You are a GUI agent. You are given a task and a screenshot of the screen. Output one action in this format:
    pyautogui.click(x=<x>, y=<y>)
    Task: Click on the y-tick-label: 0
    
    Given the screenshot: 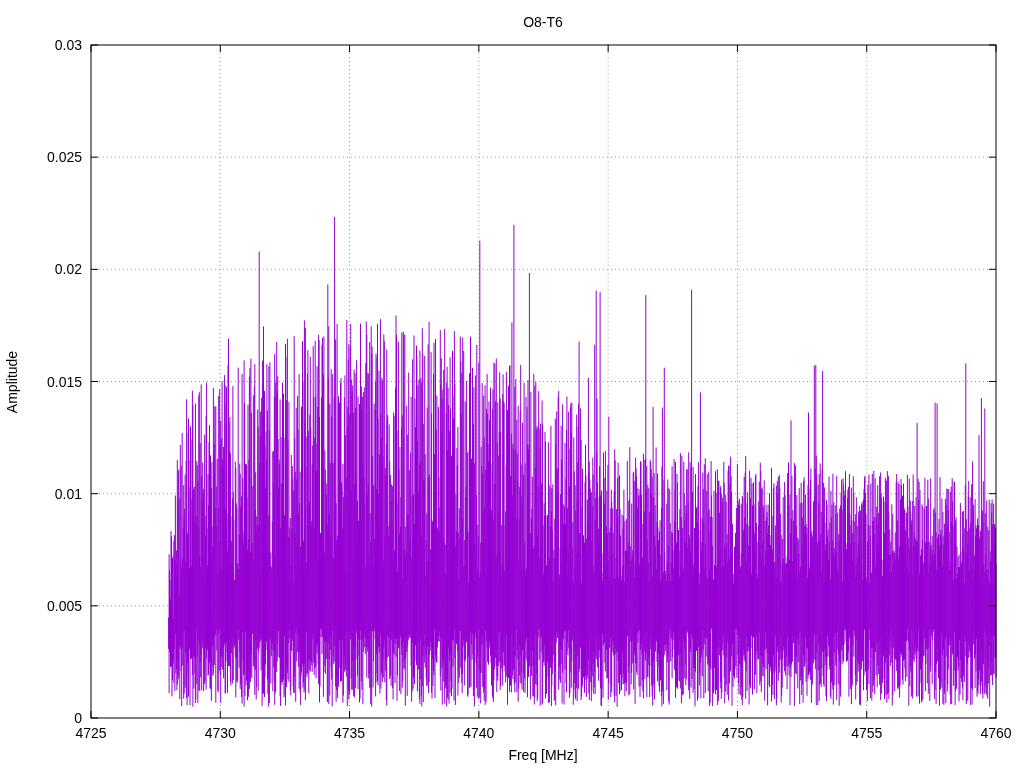 What is the action you would take?
    pyautogui.click(x=78, y=718)
    